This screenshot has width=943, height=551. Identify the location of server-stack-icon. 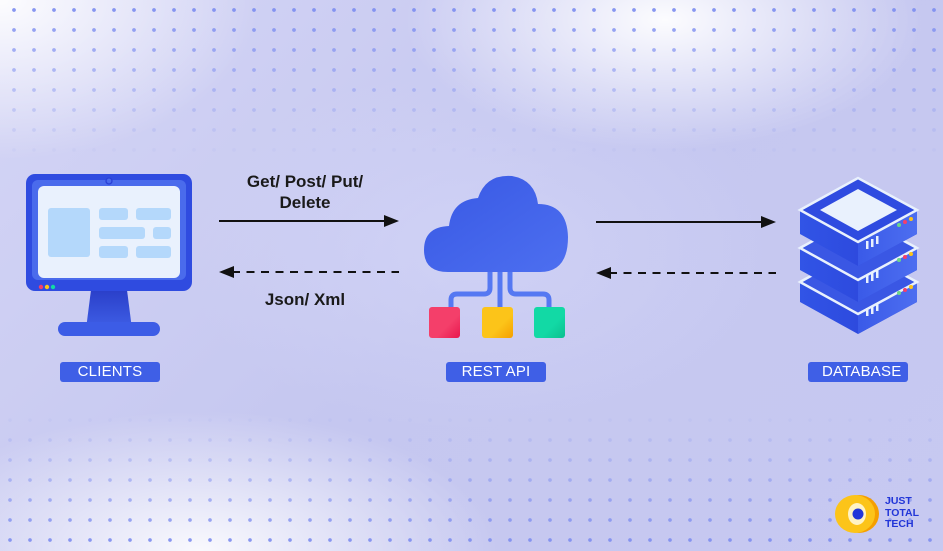
(858, 255).